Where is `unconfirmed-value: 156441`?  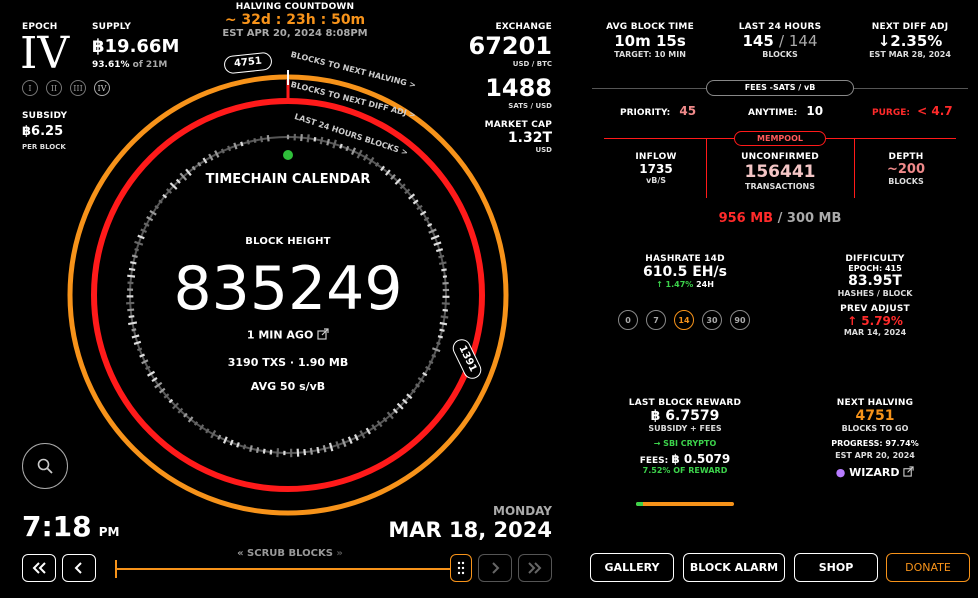 unconfirmed-value: 156441 is located at coordinates (780, 172).